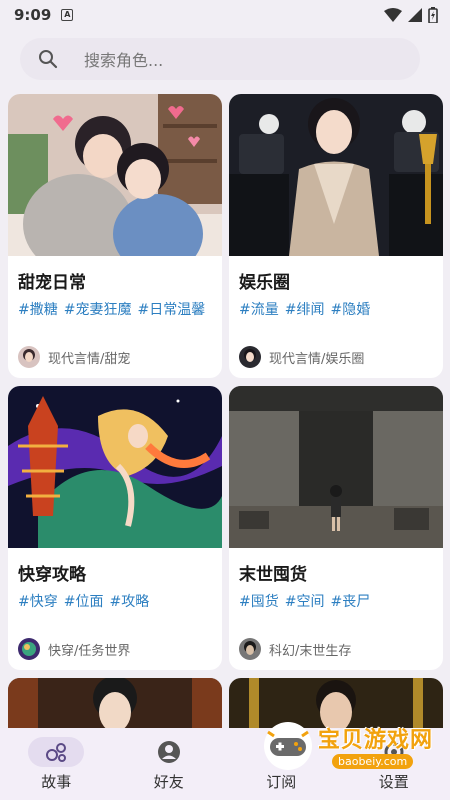 Image resolution: width=450 pixels, height=800 pixels. What do you see at coordinates (56, 751) in the screenshot?
I see `story-icon` at bounding box center [56, 751].